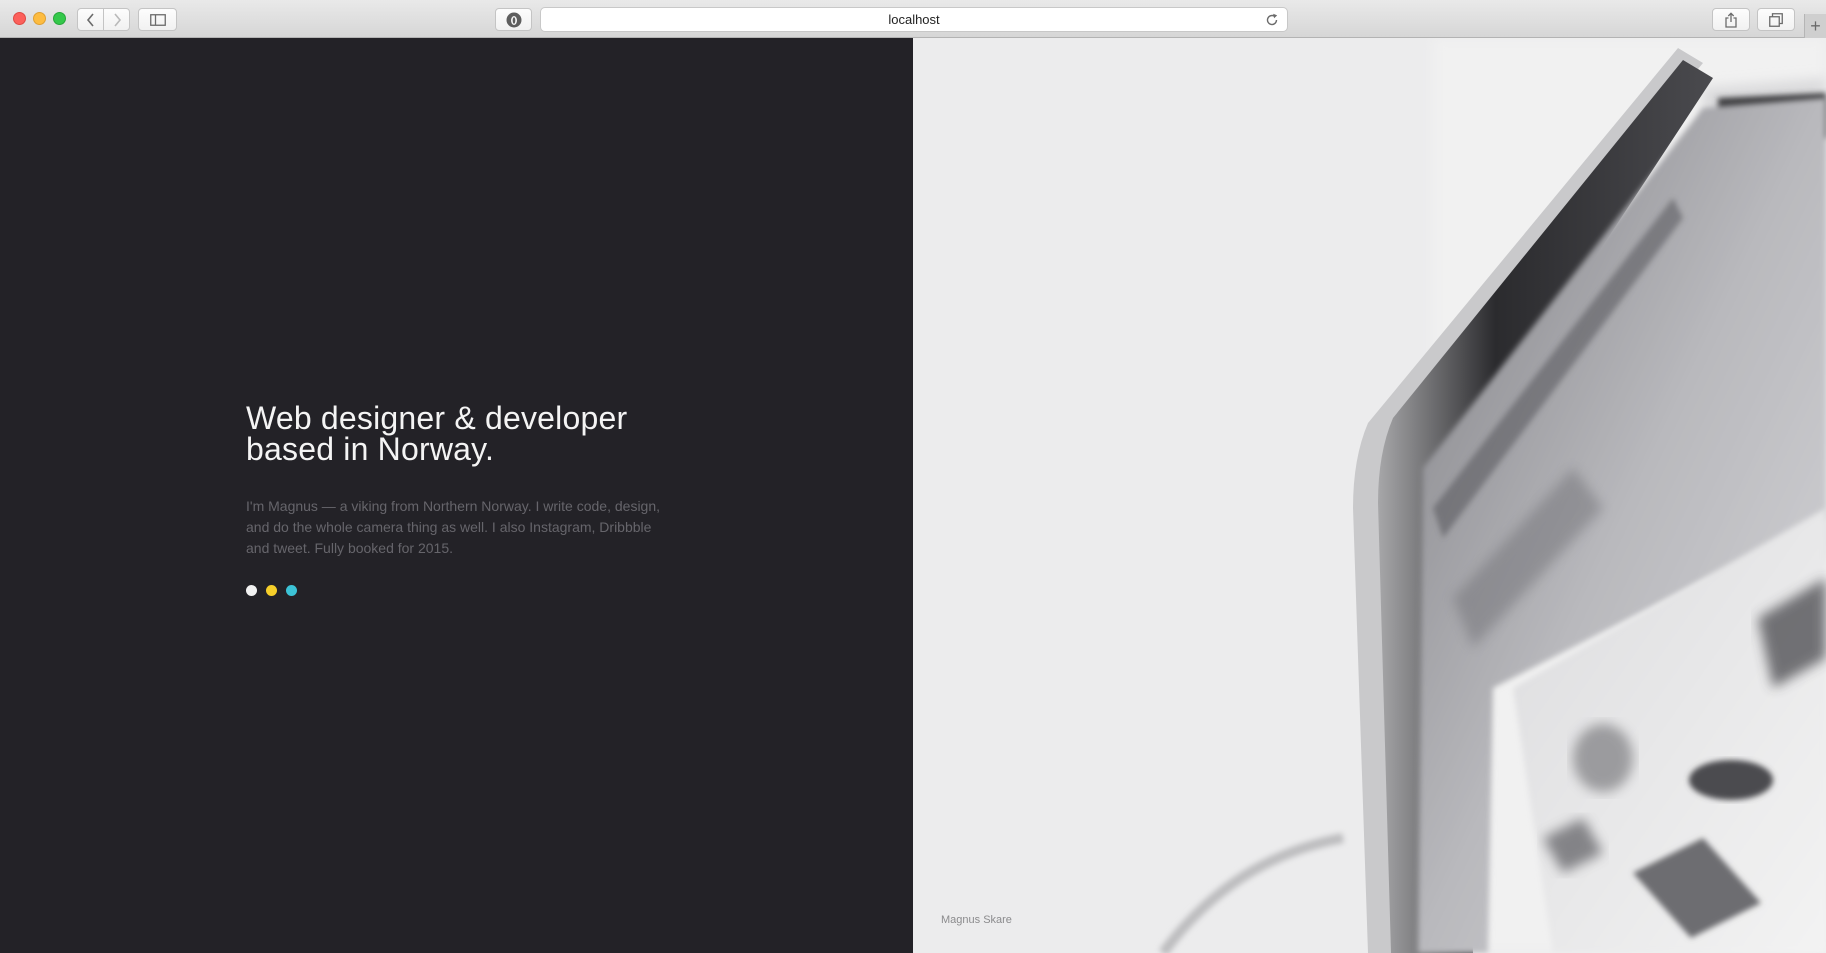  Describe the element at coordinates (291, 590) in the screenshot. I see `cyan-dot-icon` at that location.